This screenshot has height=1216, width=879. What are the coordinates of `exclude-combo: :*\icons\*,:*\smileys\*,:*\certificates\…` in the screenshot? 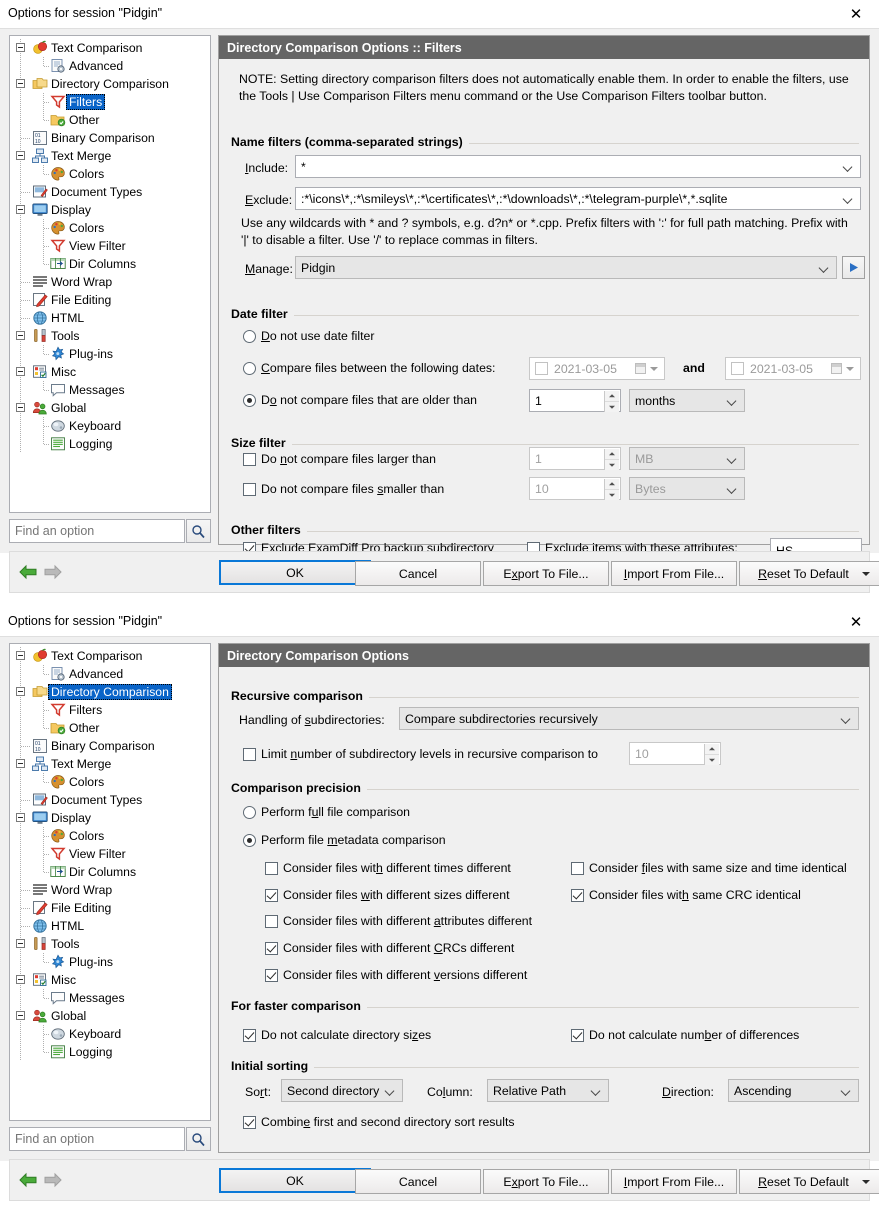 It's located at (578, 198).